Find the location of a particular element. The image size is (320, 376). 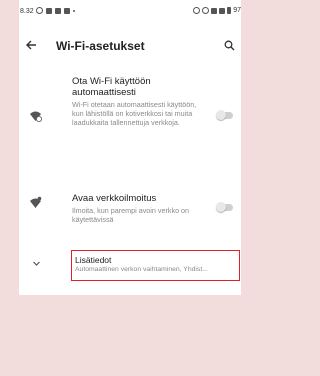

chevron-down-icon is located at coordinates (36, 264).